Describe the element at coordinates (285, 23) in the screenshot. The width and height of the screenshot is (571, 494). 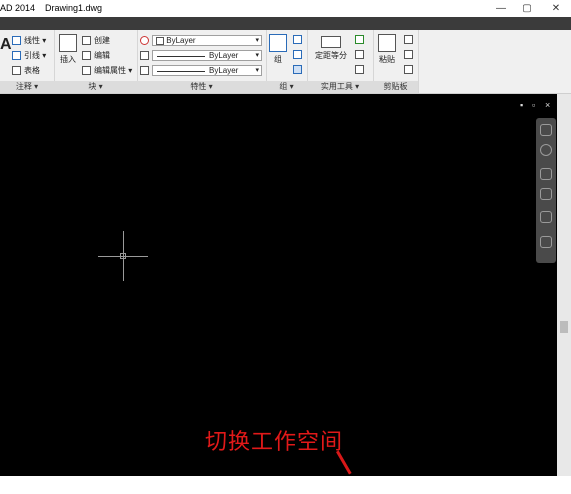
I see `ribbon-tab-strip` at that location.